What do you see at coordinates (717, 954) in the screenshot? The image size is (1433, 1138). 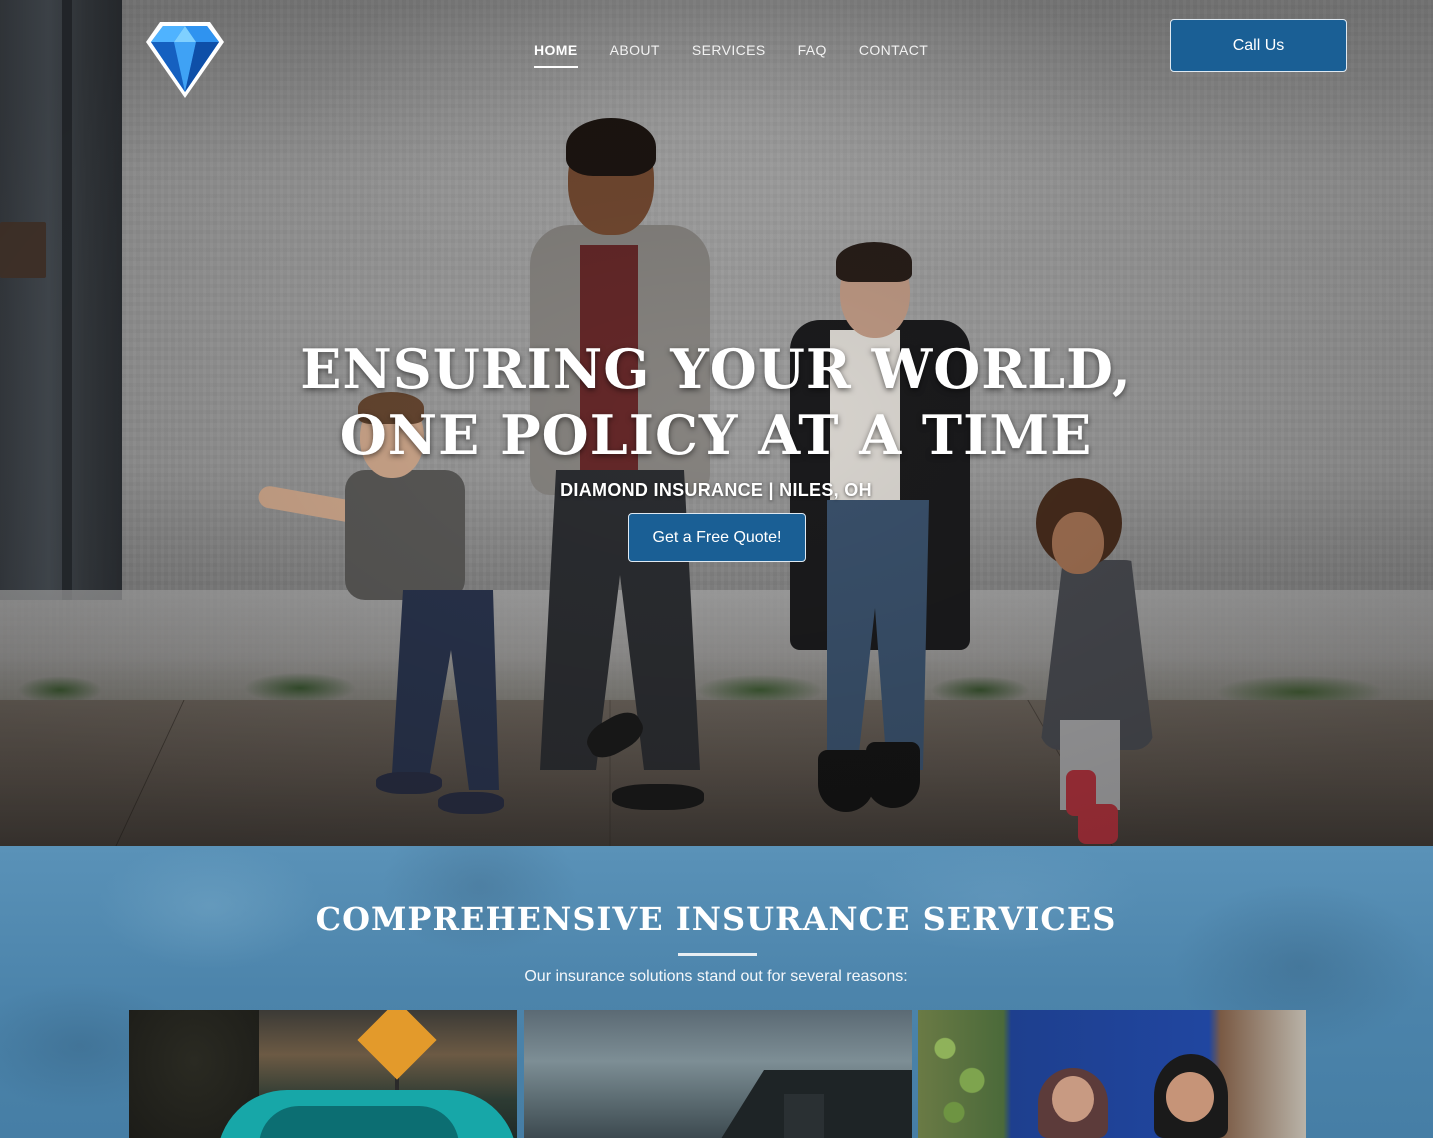 I see `services-divider` at bounding box center [717, 954].